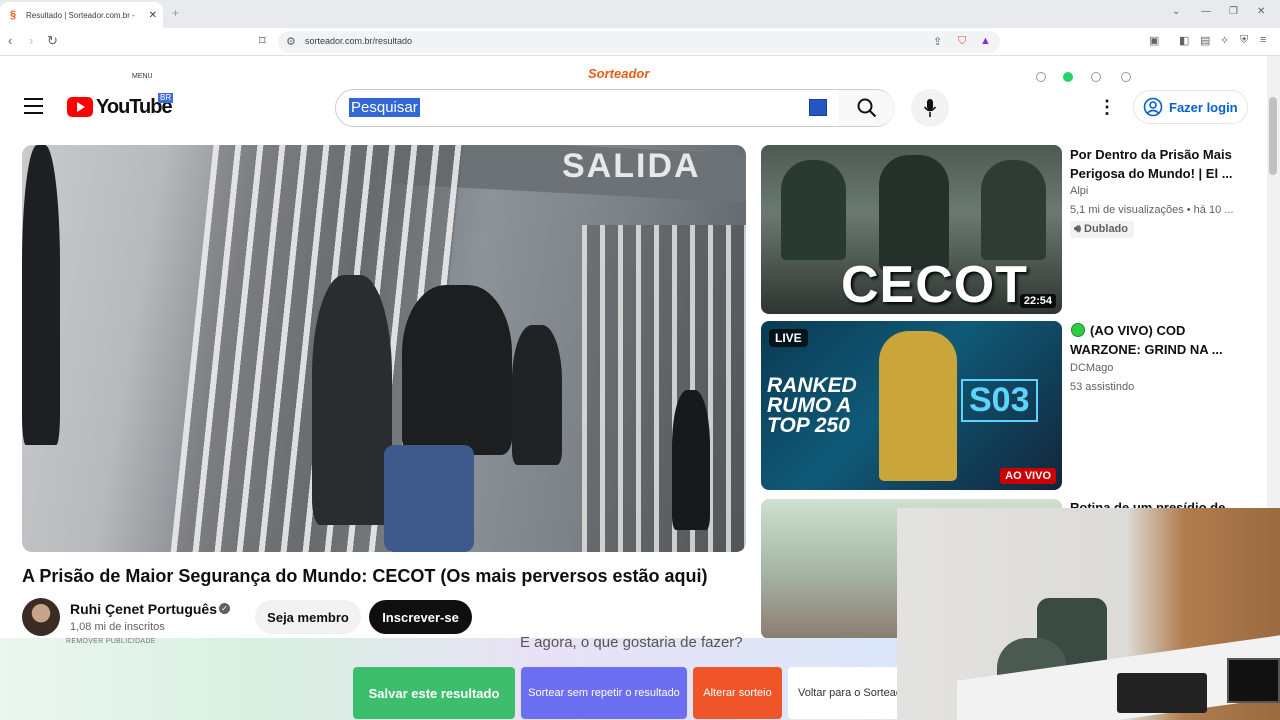 Image resolution: width=1280 pixels, height=720 pixels. I want to click on back-to-sorteador-button: Voltar para o Sorteador, so click(844, 693).